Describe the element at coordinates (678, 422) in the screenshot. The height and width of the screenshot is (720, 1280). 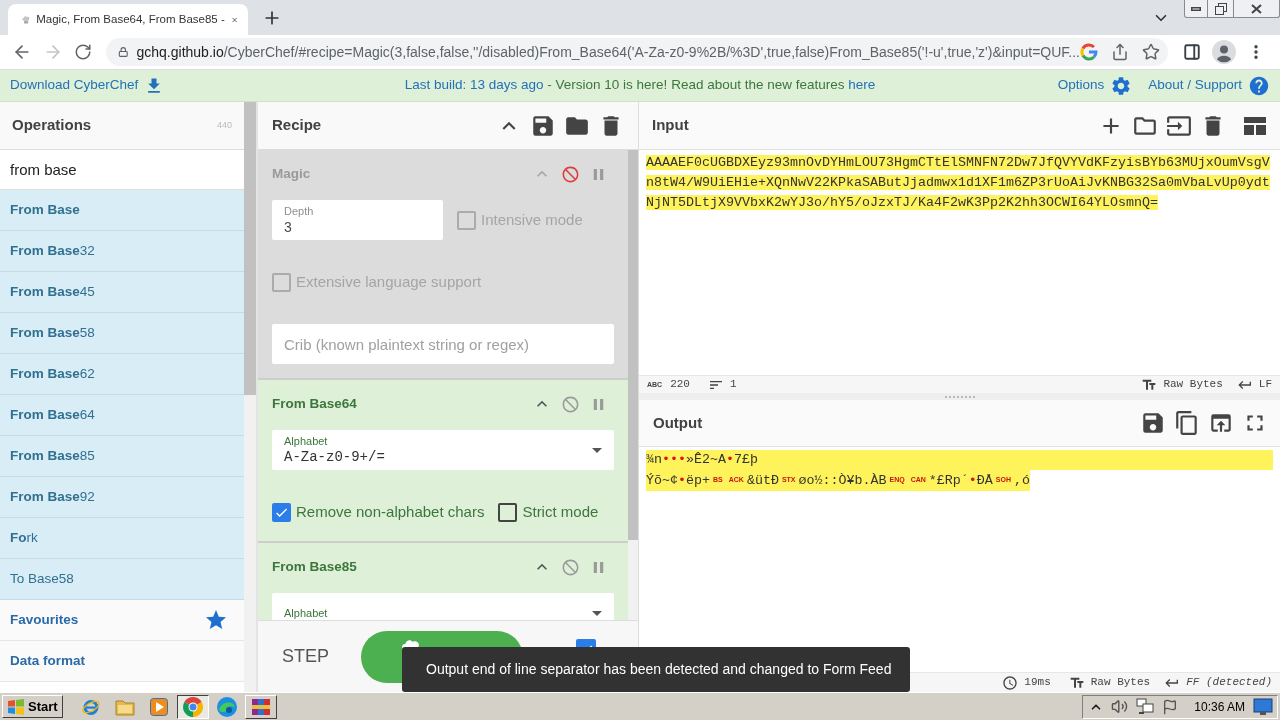
I see `panel-title: Output` at that location.